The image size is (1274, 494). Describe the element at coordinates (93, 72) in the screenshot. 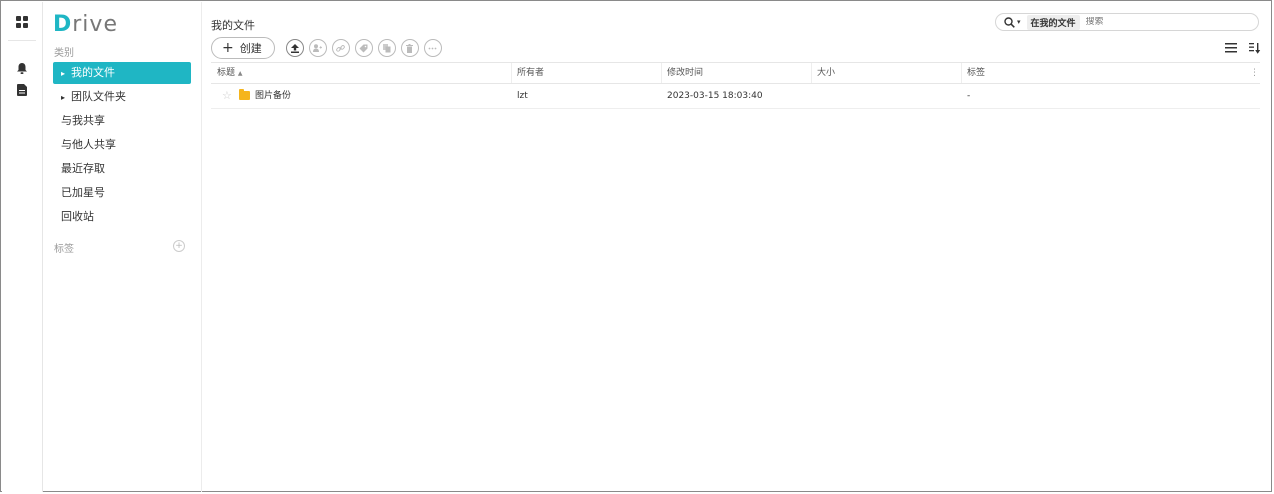

I see `sidebar-item-label: 我的文件` at that location.